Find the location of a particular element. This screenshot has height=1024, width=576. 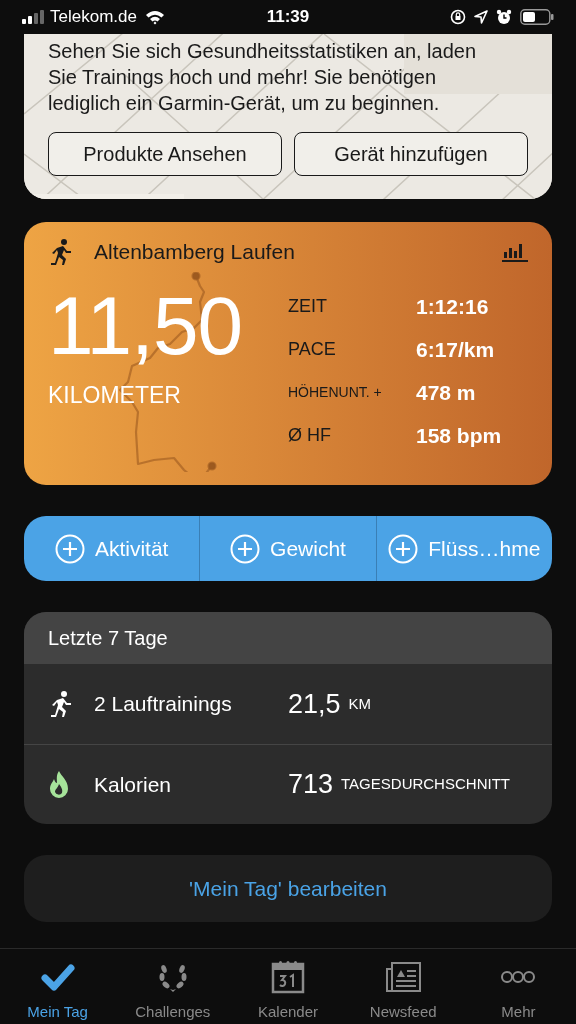

carrier-name: Telekom.de is located at coordinates (93, 17).